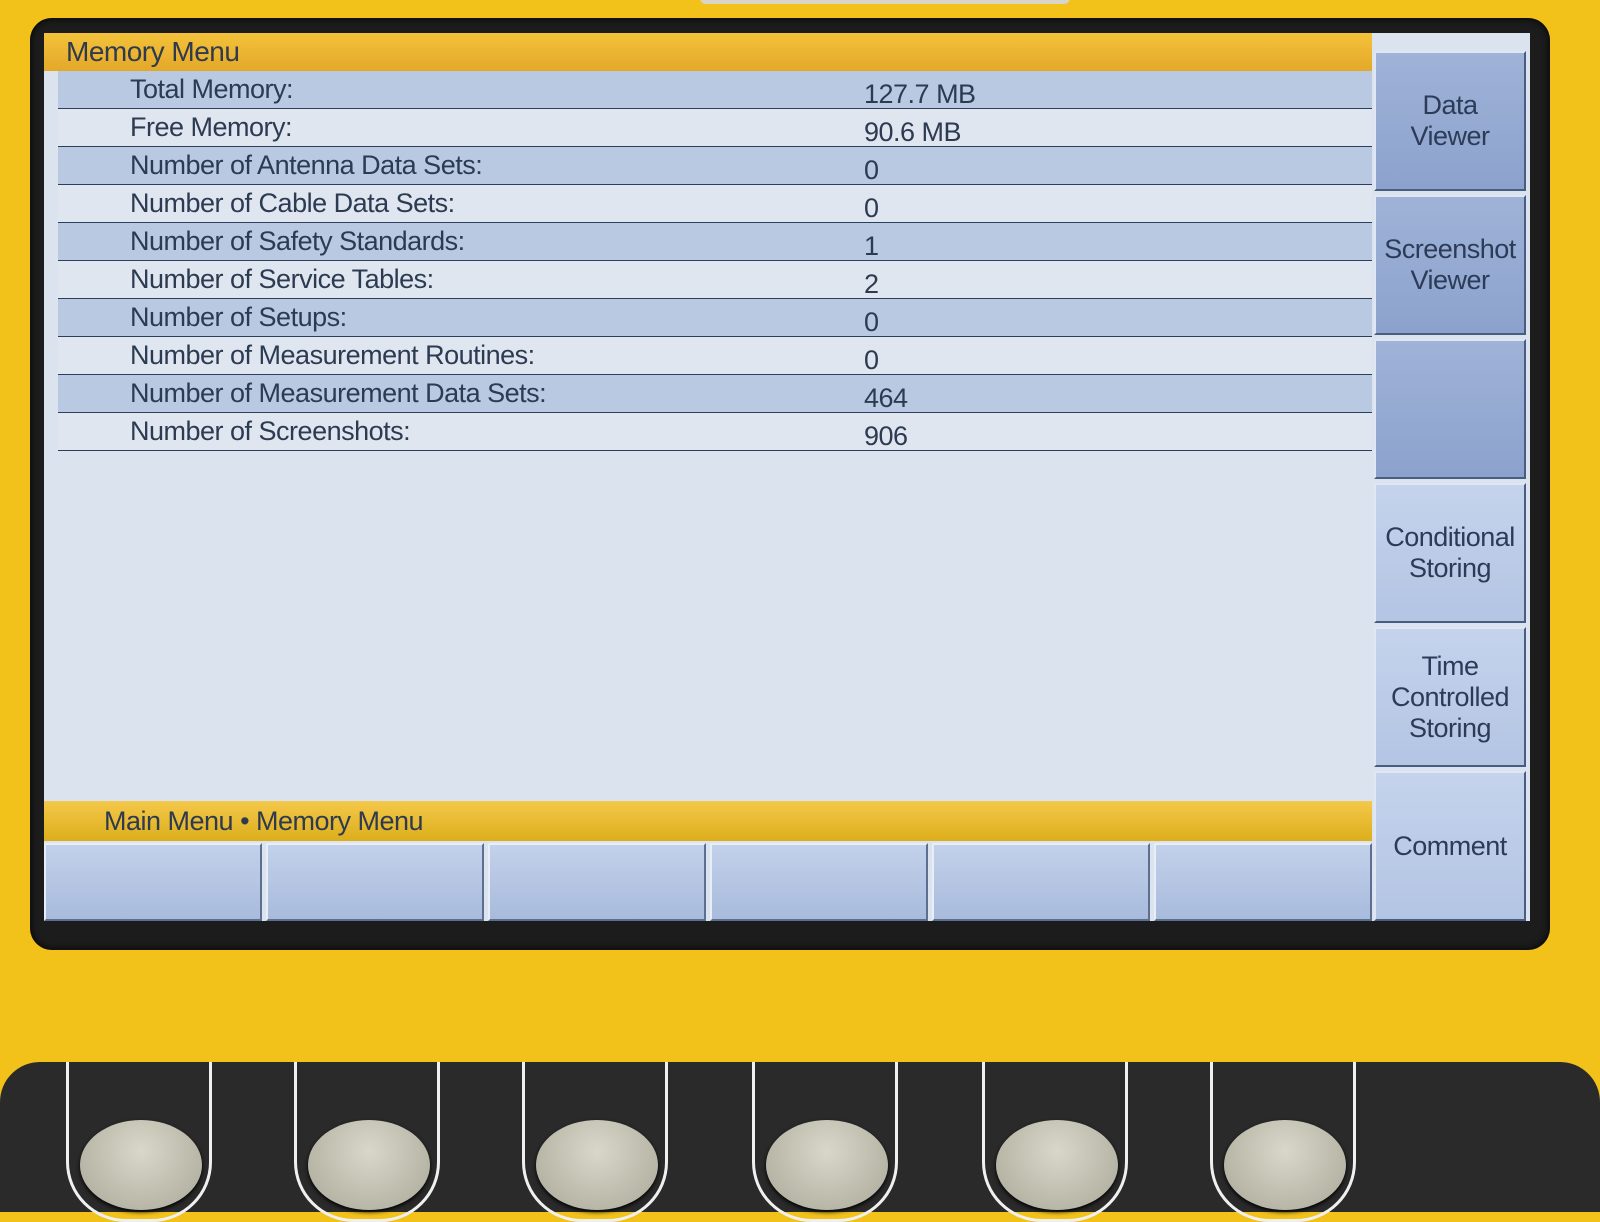 The image size is (1600, 1222). Describe the element at coordinates (886, 436) in the screenshot. I see `row-value: 906` at that location.